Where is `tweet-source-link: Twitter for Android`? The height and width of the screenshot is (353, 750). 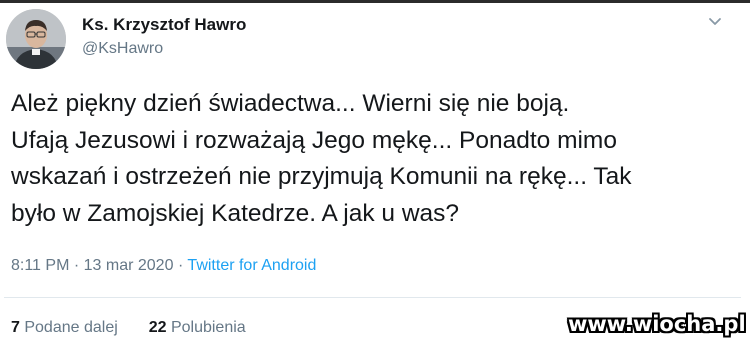
tweet-source-link: Twitter for Android is located at coordinates (251, 265).